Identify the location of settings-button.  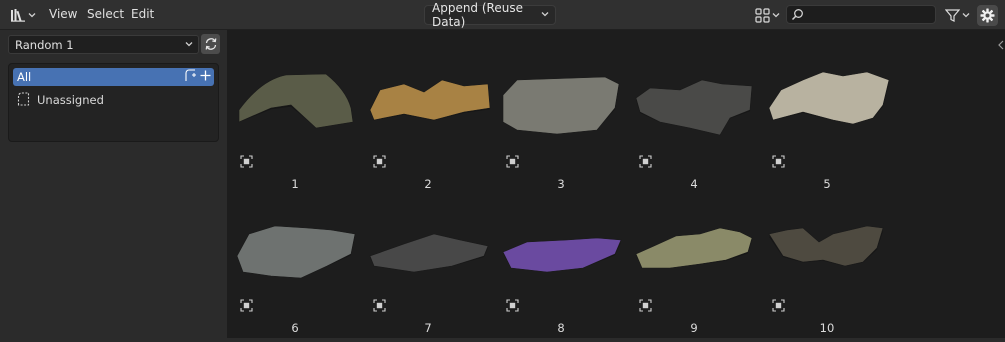
(987, 15).